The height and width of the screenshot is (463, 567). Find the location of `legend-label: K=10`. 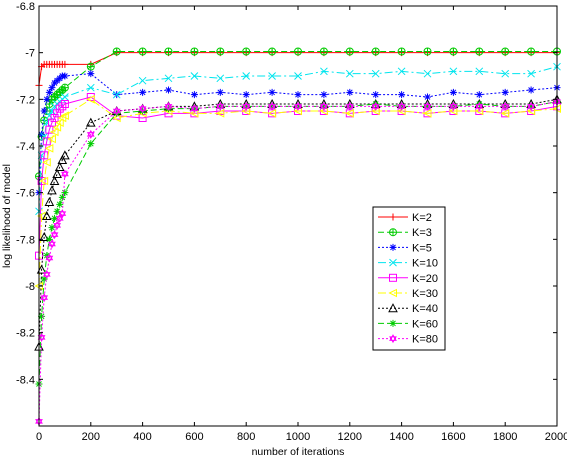

legend-label: K=10 is located at coordinates (425, 264).